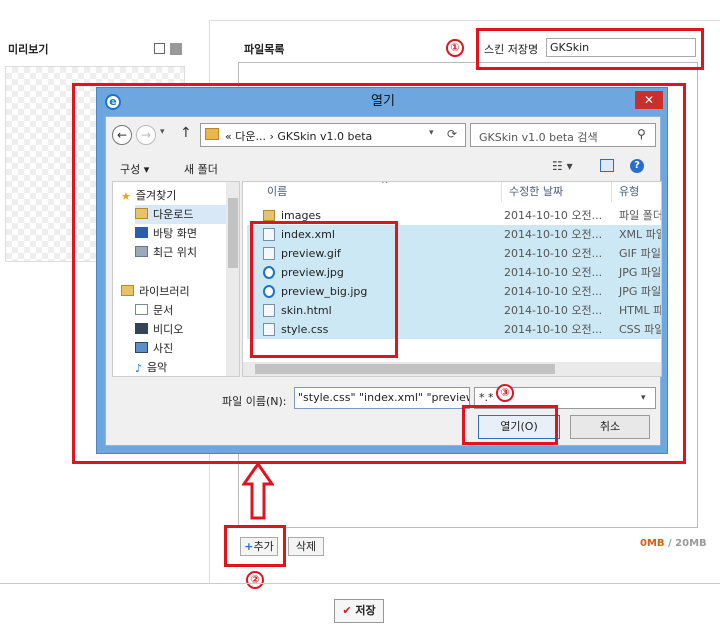 This screenshot has height=637, width=720. What do you see at coordinates (691, 543) in the screenshot?
I see `storage-total: 20MB` at bounding box center [691, 543].